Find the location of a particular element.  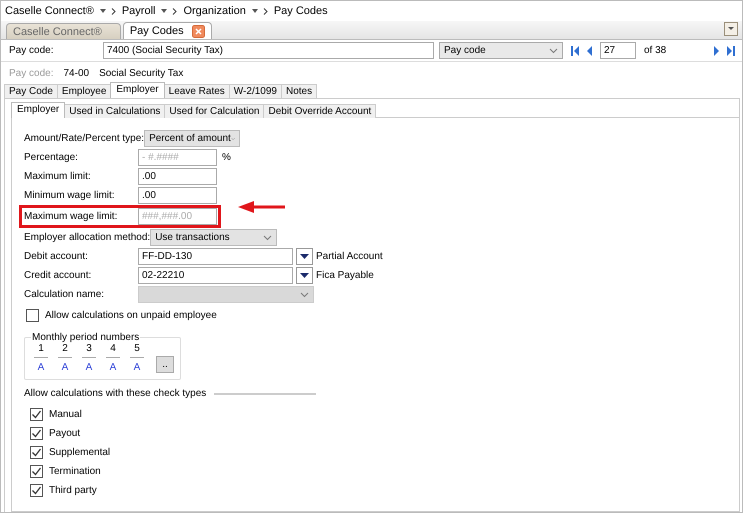

pay-code-field: 7400 (Social Security Tax) is located at coordinates (268, 50).